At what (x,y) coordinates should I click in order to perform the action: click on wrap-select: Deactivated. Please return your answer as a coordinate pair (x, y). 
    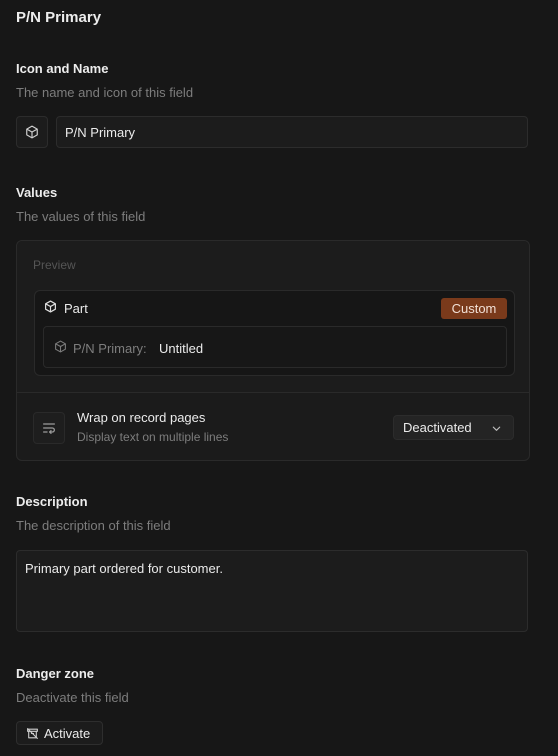
    Looking at the image, I should click on (453, 427).